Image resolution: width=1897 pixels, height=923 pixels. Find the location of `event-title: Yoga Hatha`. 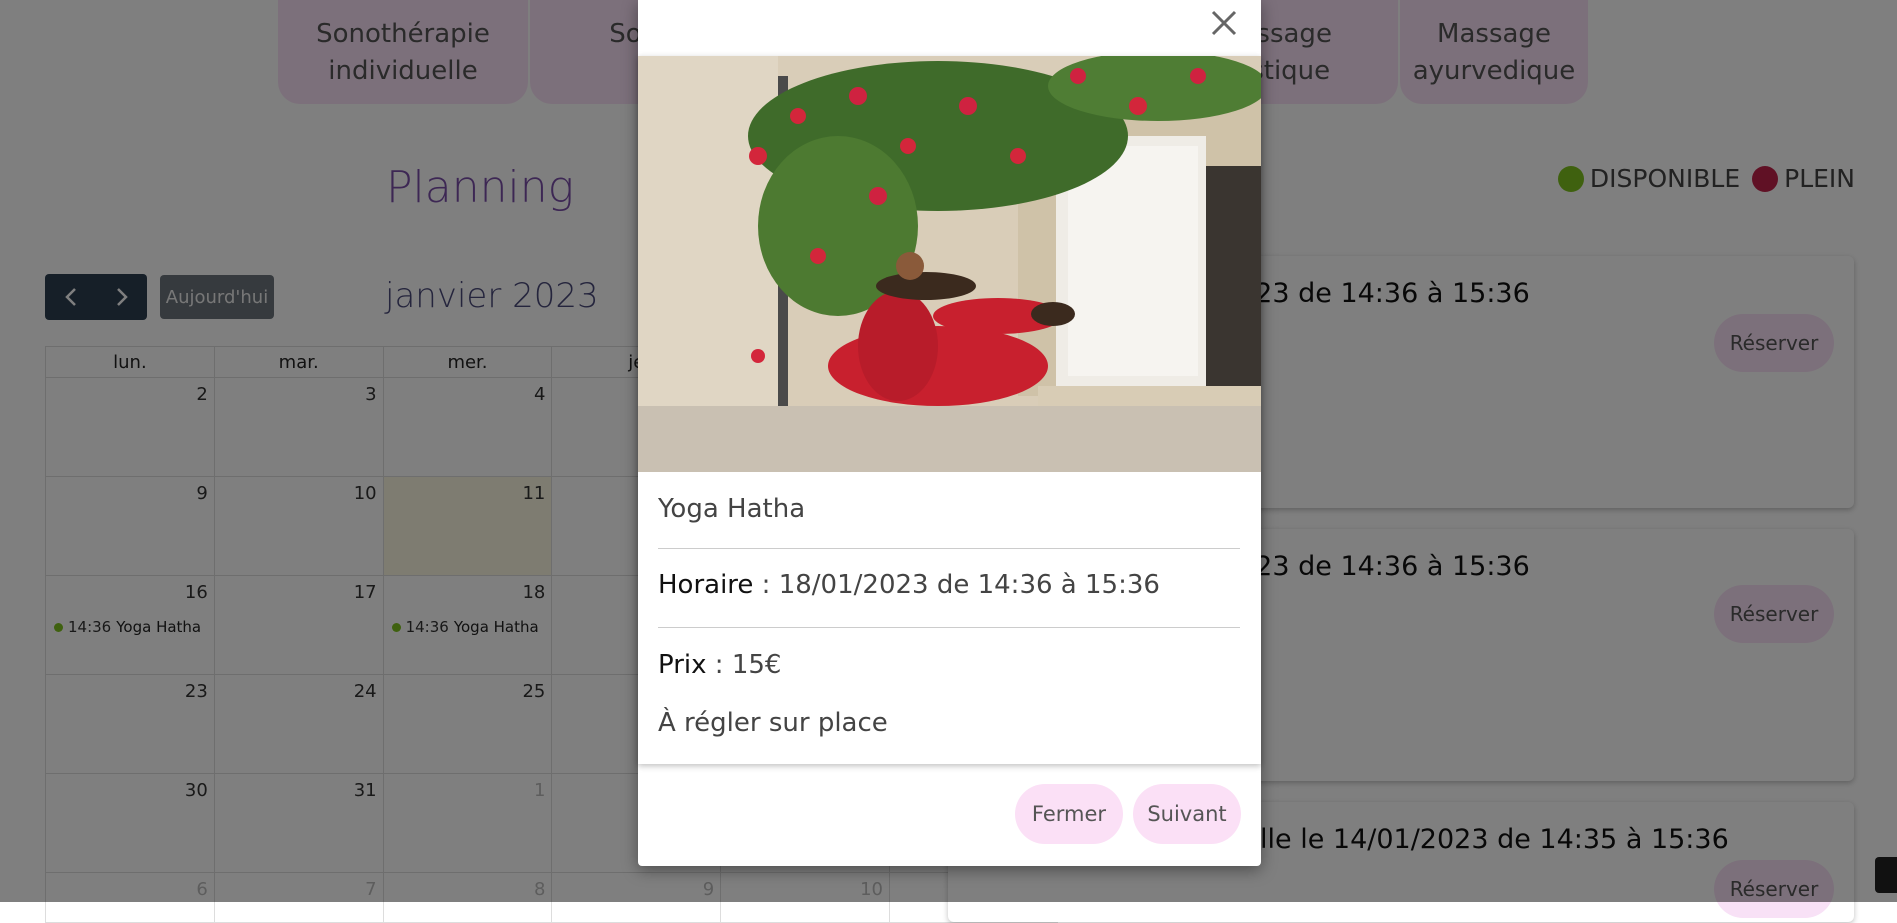

event-title: Yoga Hatha is located at coordinates (732, 509).